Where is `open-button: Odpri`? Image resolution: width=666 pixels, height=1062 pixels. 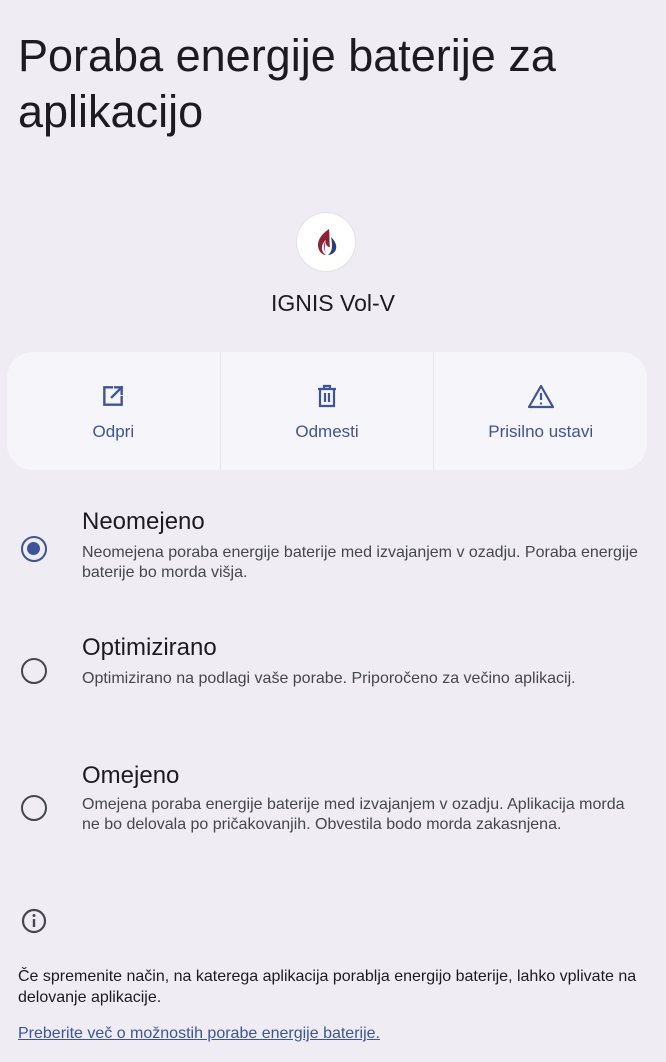 open-button: Odpri is located at coordinates (114, 411).